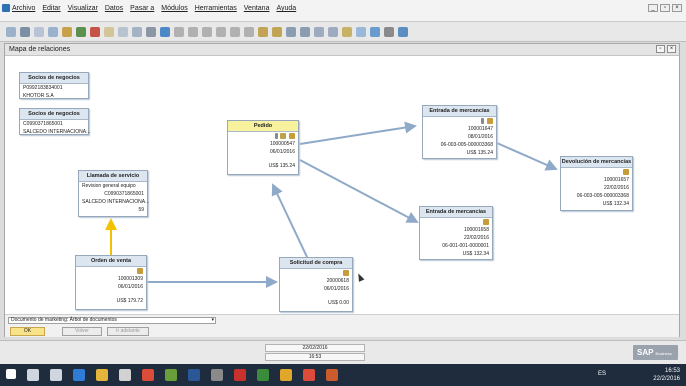 This screenshot has width=686, height=386. What do you see at coordinates (361, 32) in the screenshot?
I see `calendar-icon` at bounding box center [361, 32].